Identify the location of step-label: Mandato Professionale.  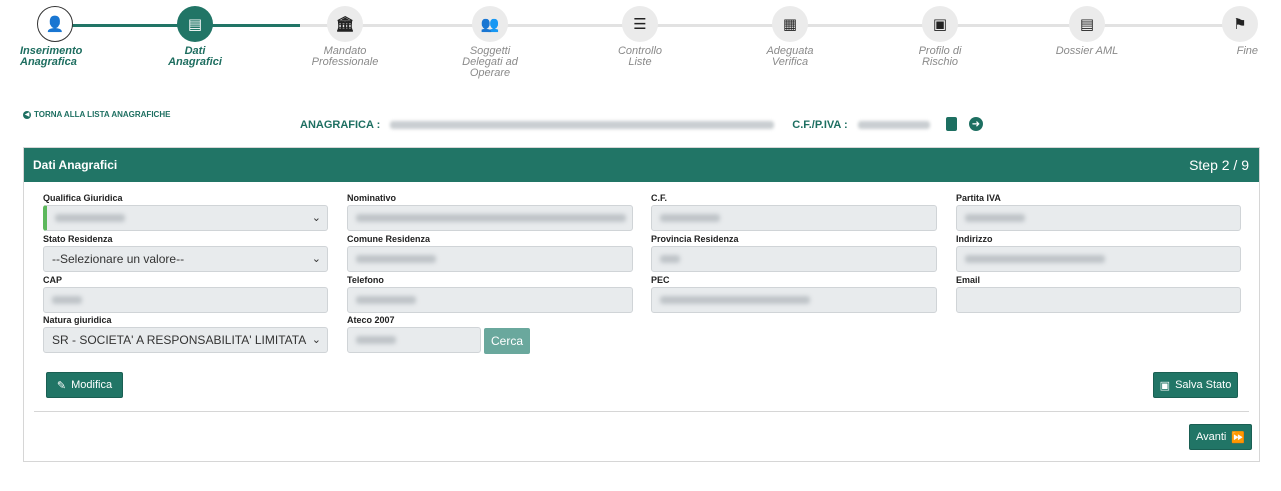
(345, 56).